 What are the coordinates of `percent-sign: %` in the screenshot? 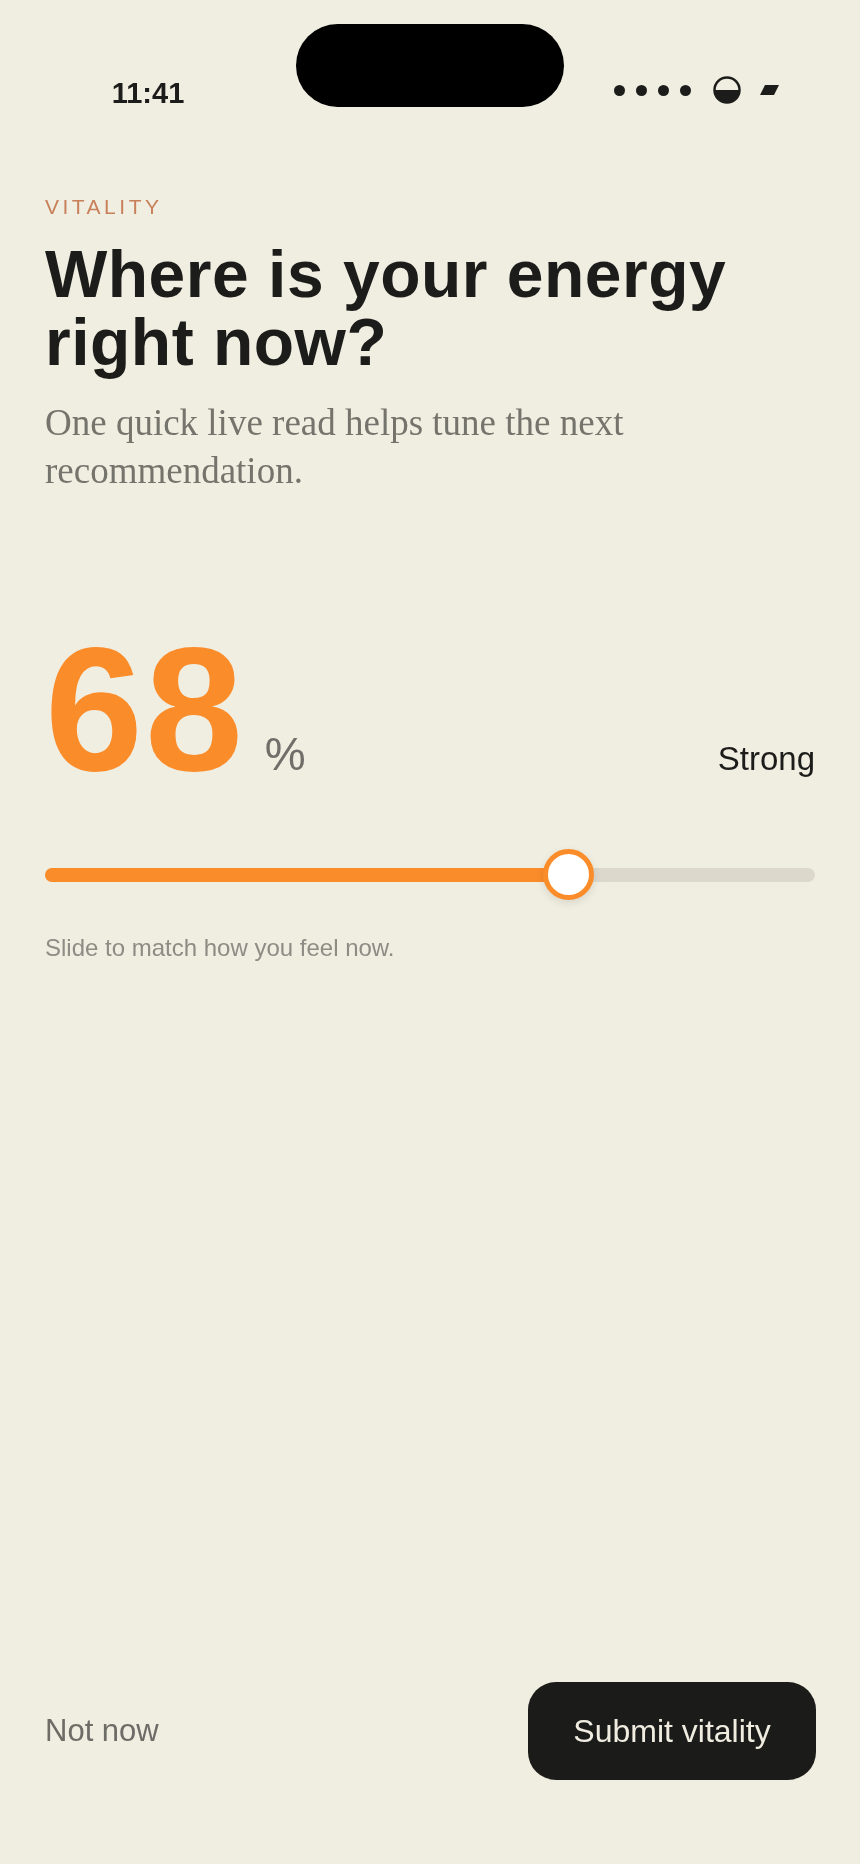 It's located at (285, 754).